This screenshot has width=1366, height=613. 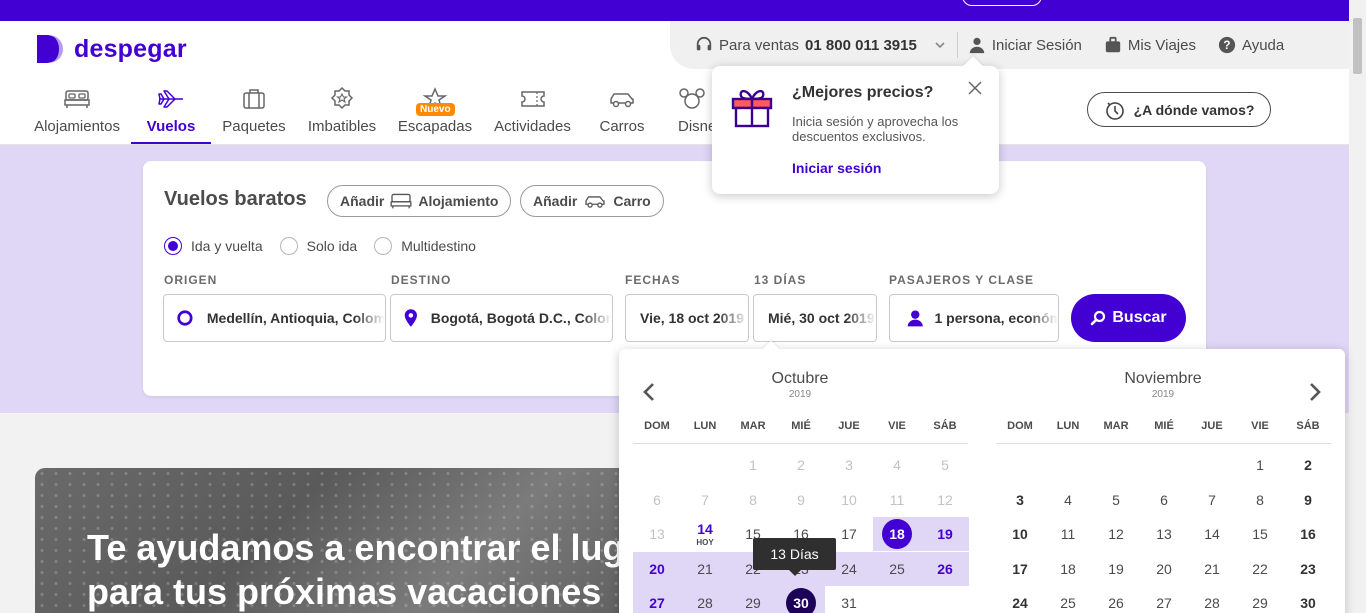 I want to click on calendar-day: 13, so click(x=1164, y=534).